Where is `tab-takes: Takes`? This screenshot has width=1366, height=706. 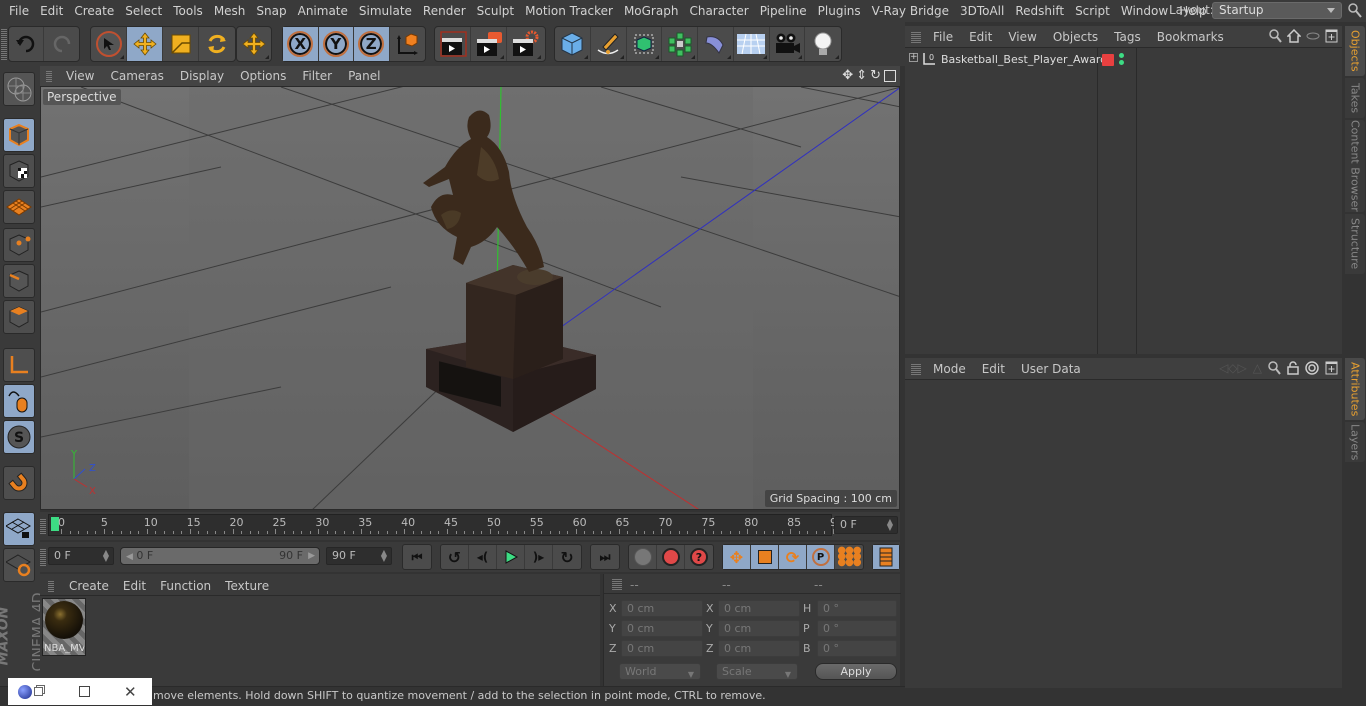 tab-takes: Takes is located at coordinates (1355, 98).